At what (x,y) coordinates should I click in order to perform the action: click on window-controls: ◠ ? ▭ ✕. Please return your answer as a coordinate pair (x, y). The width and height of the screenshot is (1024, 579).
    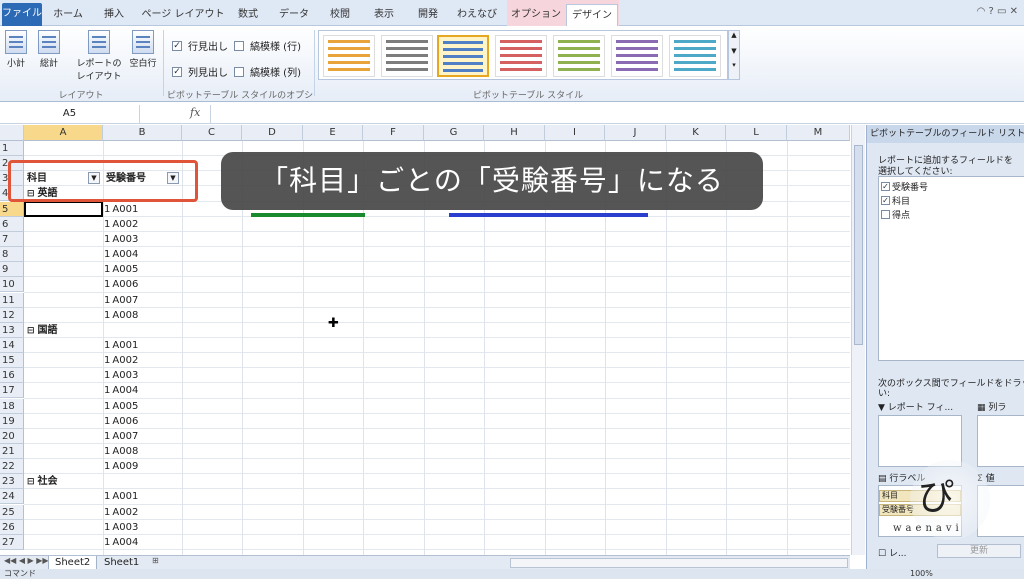
    Looking at the image, I should click on (997, 11).